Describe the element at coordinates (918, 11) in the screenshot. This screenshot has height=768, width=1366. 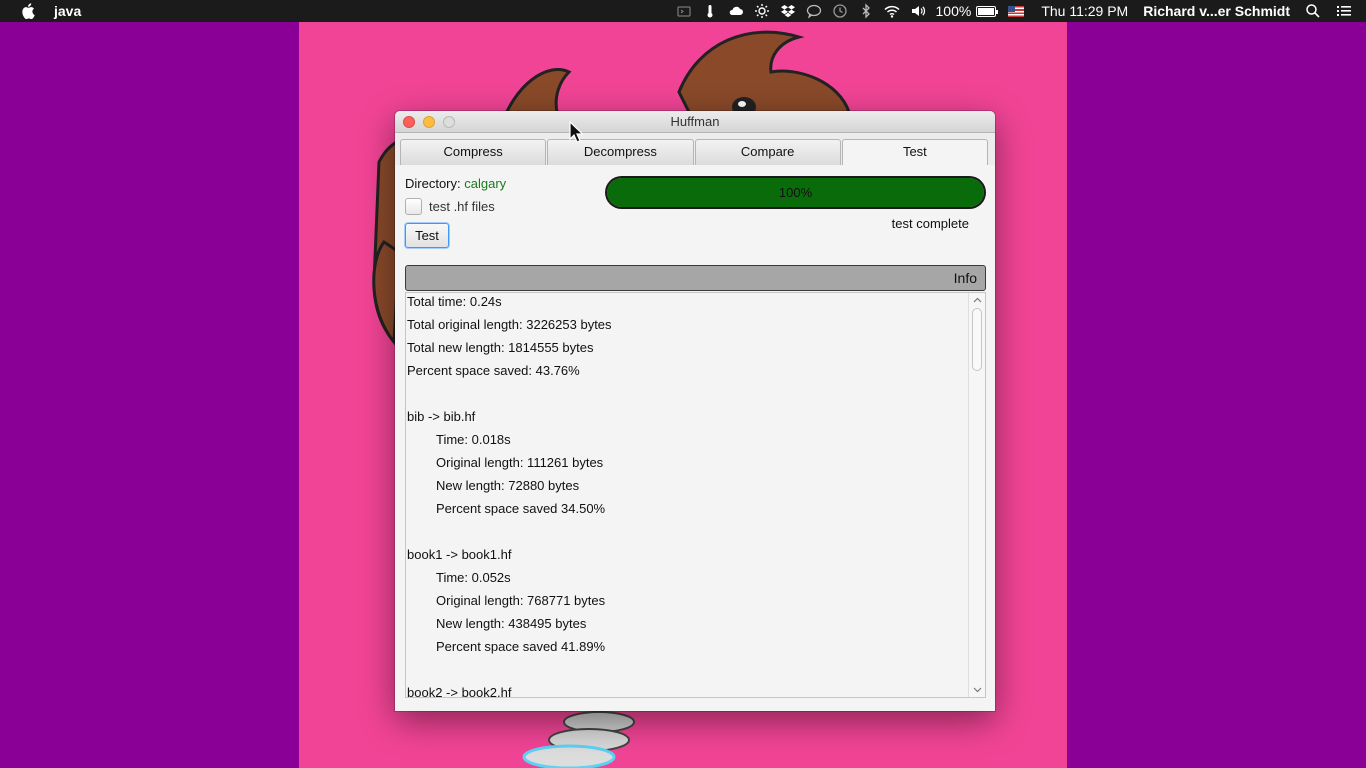
I see `volume-icon` at that location.